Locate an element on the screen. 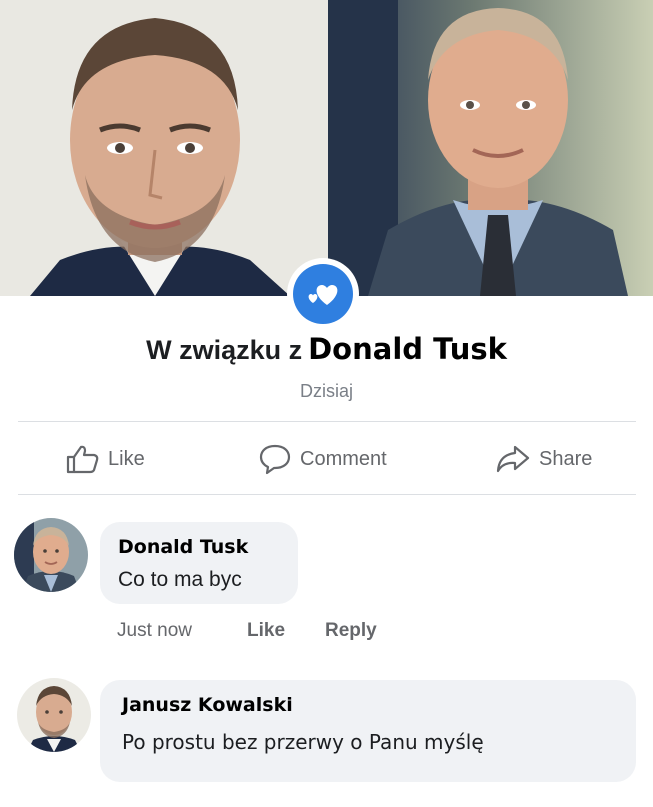 The image size is (653, 807). post-date: Dzisiaj is located at coordinates (326, 391).